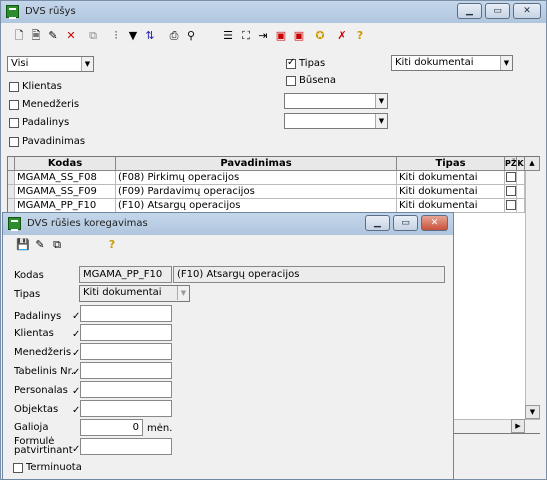  I want to click on dialog-close-button: ✕, so click(434, 223).